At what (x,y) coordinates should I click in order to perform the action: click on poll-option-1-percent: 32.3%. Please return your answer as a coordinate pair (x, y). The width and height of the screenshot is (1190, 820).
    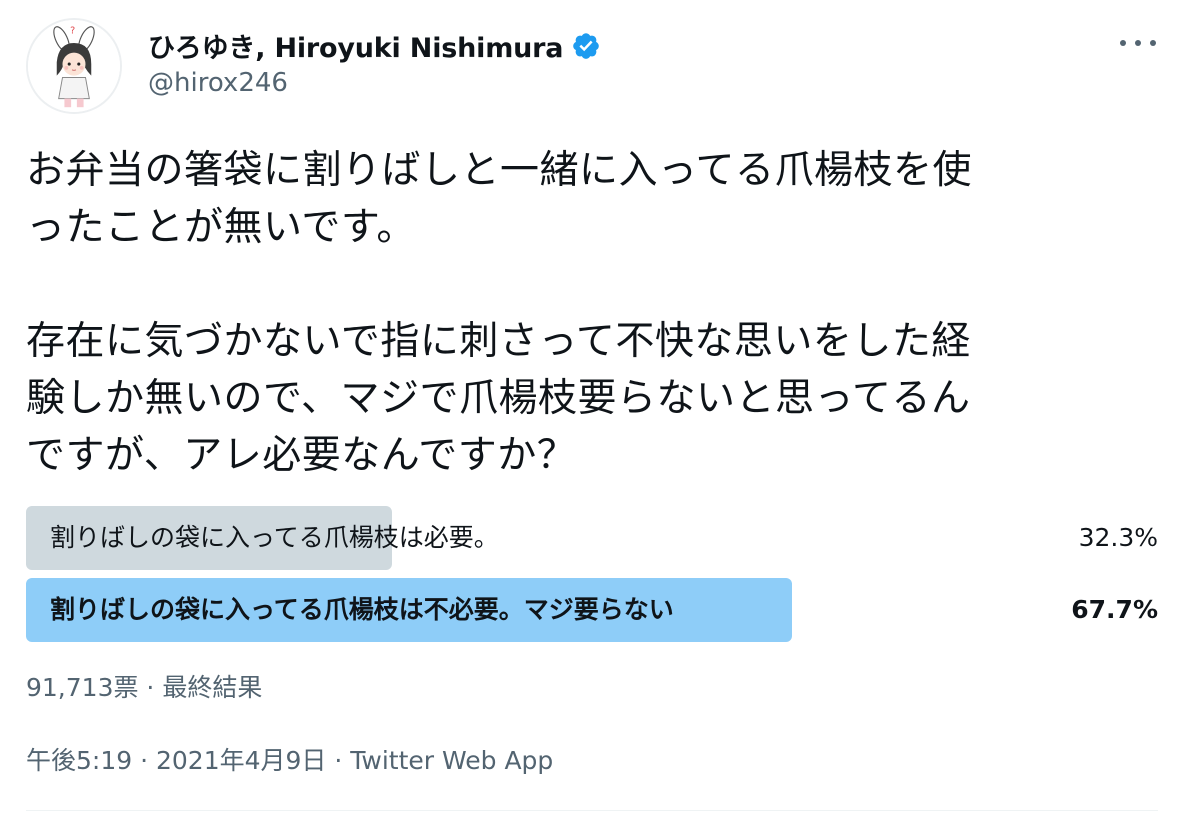
    Looking at the image, I should click on (1118, 537).